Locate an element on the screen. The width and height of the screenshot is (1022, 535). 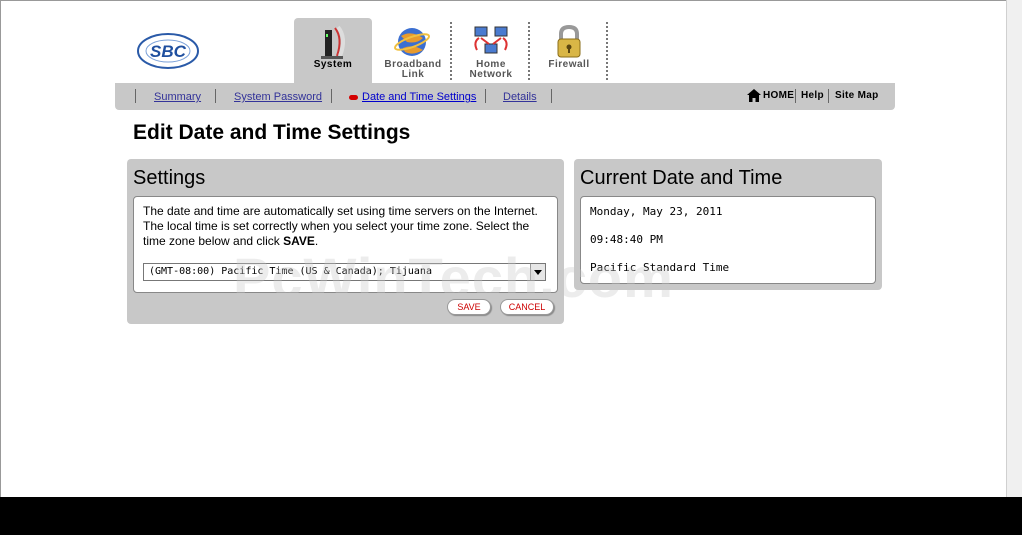
active-page-bullet-icon is located at coordinates (353, 97).